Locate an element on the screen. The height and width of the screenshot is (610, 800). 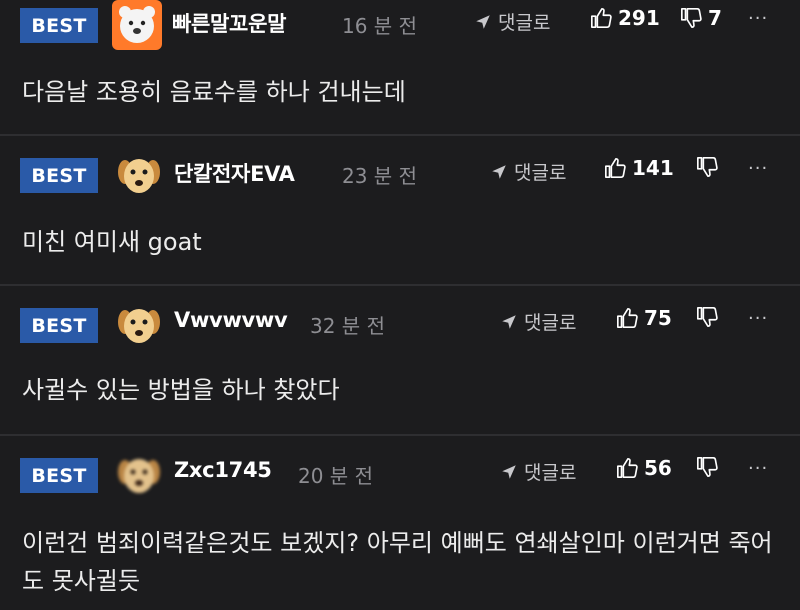
like-count: 291 is located at coordinates (639, 18).